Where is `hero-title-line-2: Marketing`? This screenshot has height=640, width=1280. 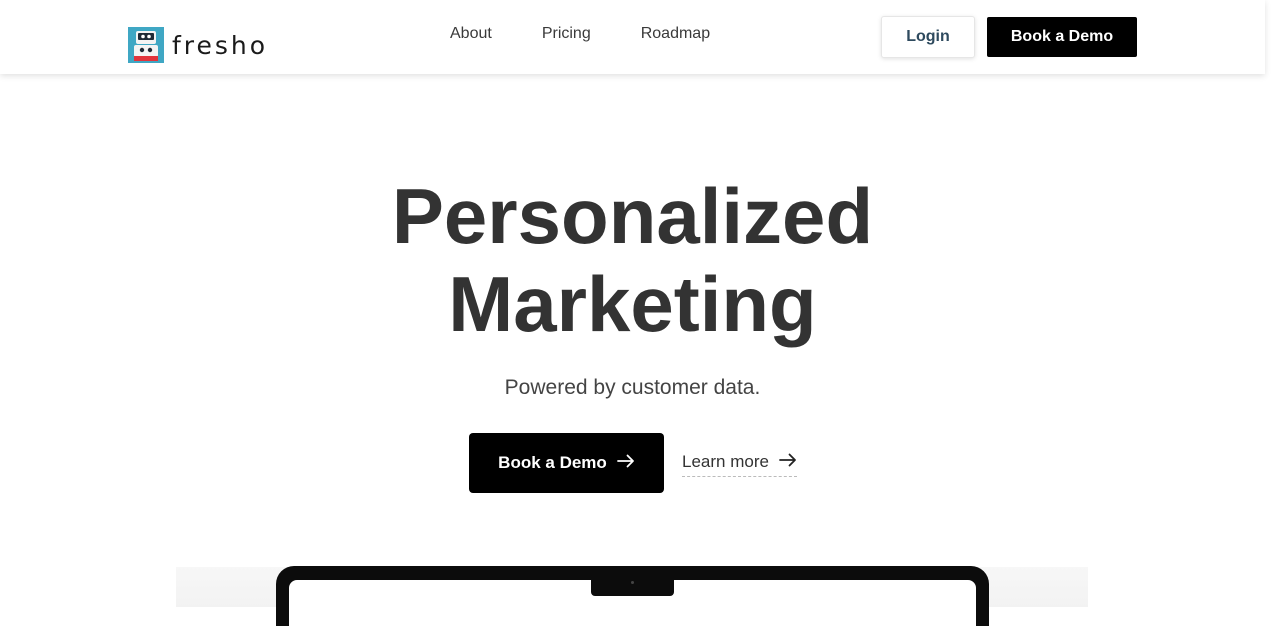 hero-title-line-2: Marketing is located at coordinates (632, 304).